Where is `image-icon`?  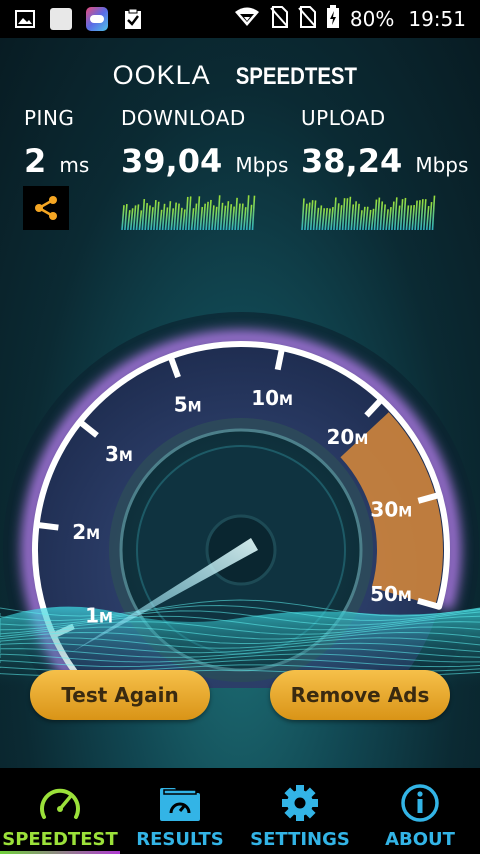
image-icon is located at coordinates (25, 19).